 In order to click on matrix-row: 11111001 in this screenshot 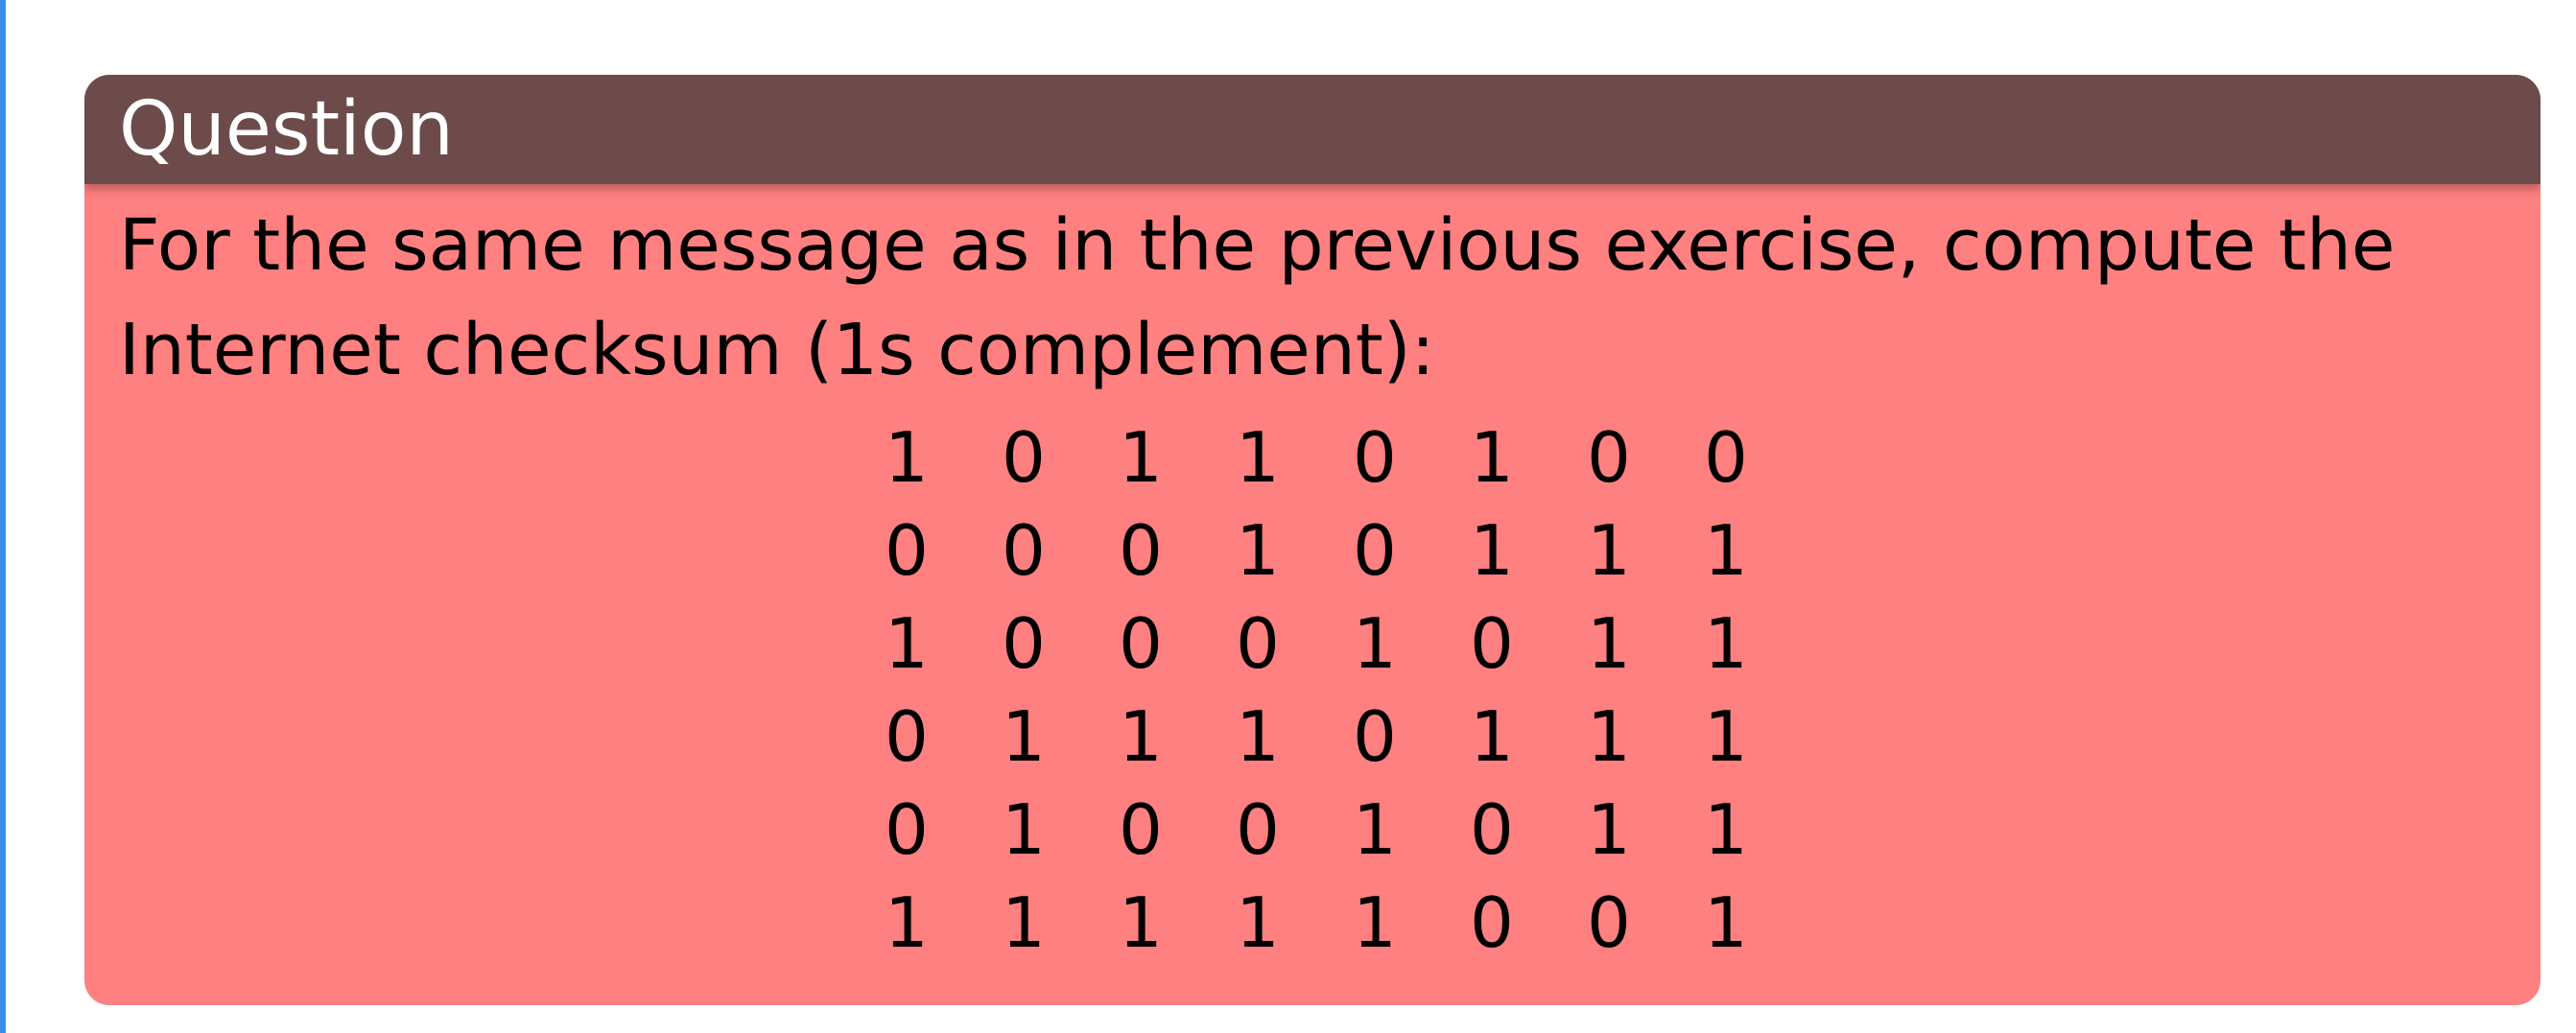, I will do `click(1353, 922)`.